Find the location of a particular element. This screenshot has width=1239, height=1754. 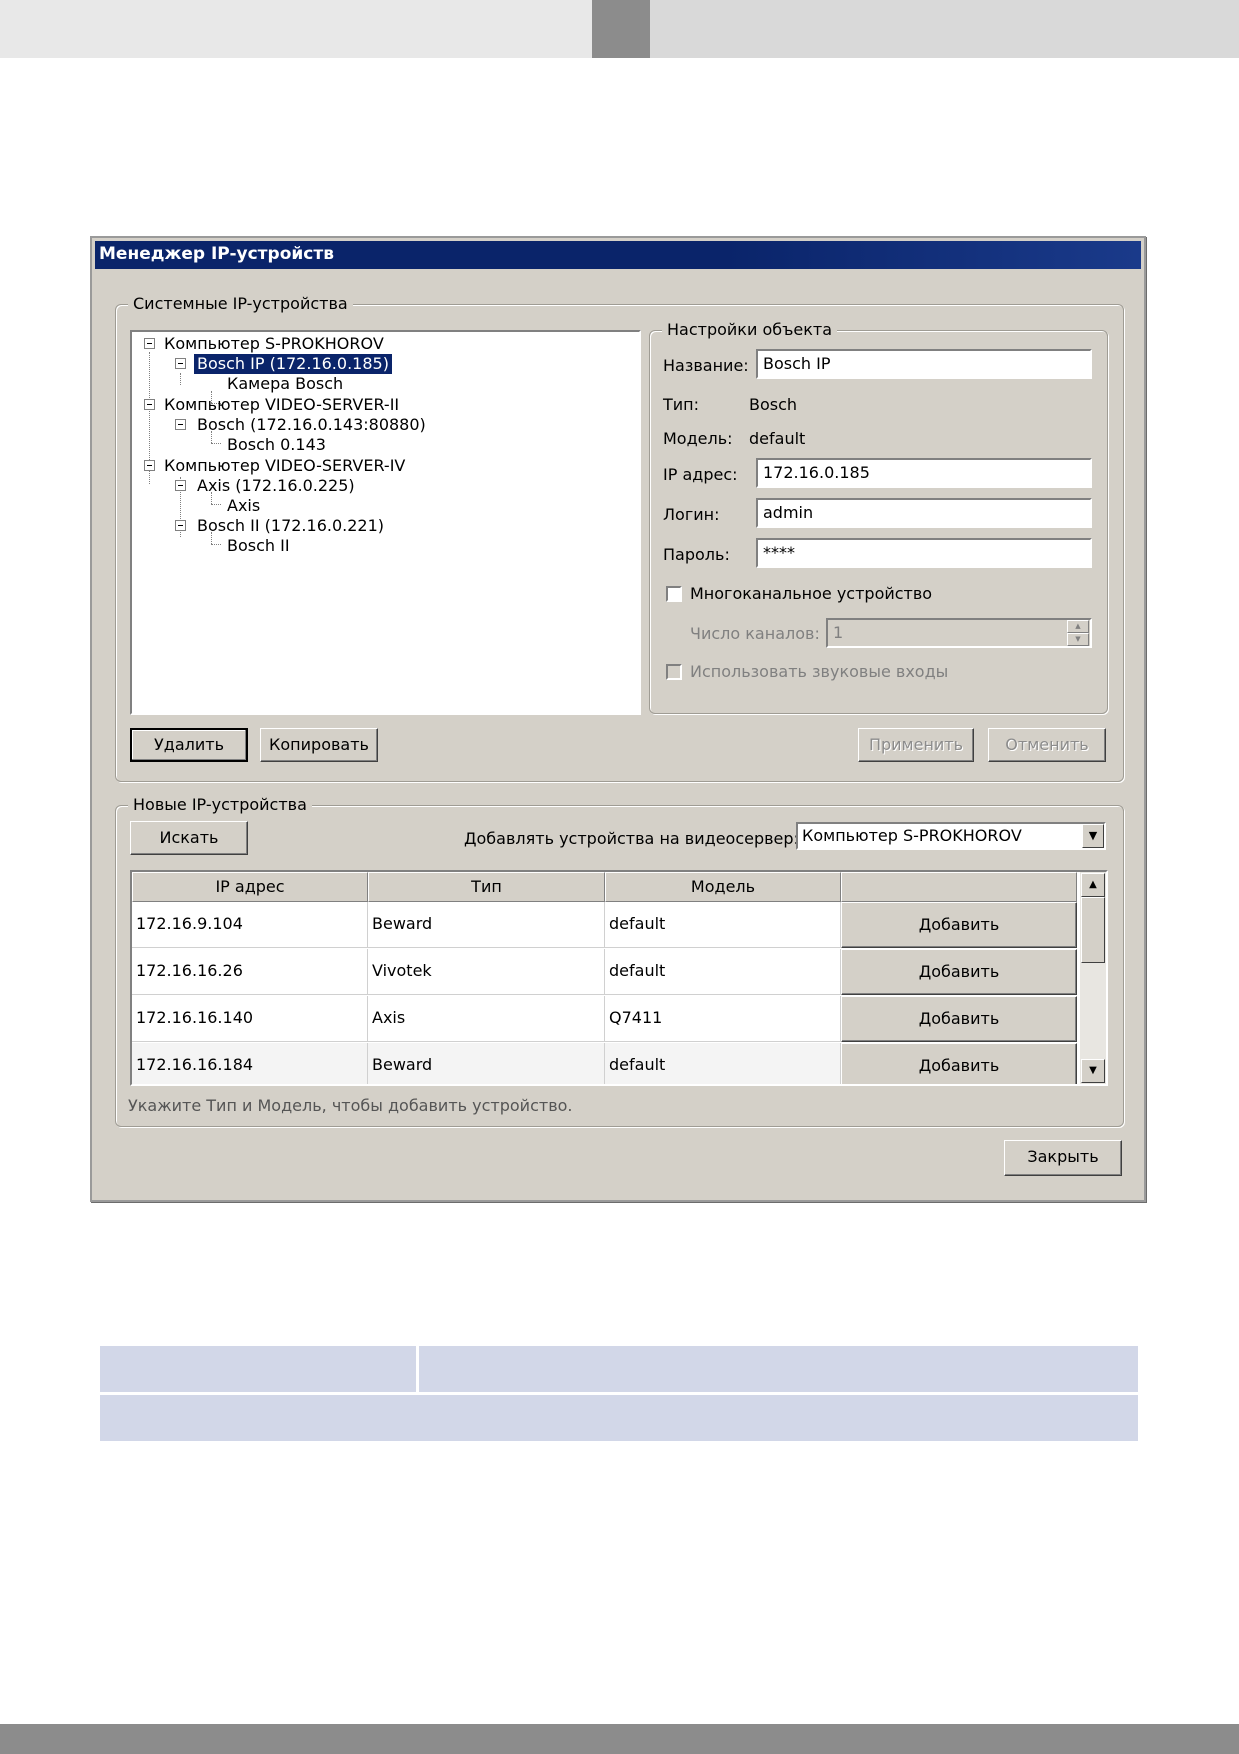

multichannel-label: Многоканальное устройство is located at coordinates (811, 593).